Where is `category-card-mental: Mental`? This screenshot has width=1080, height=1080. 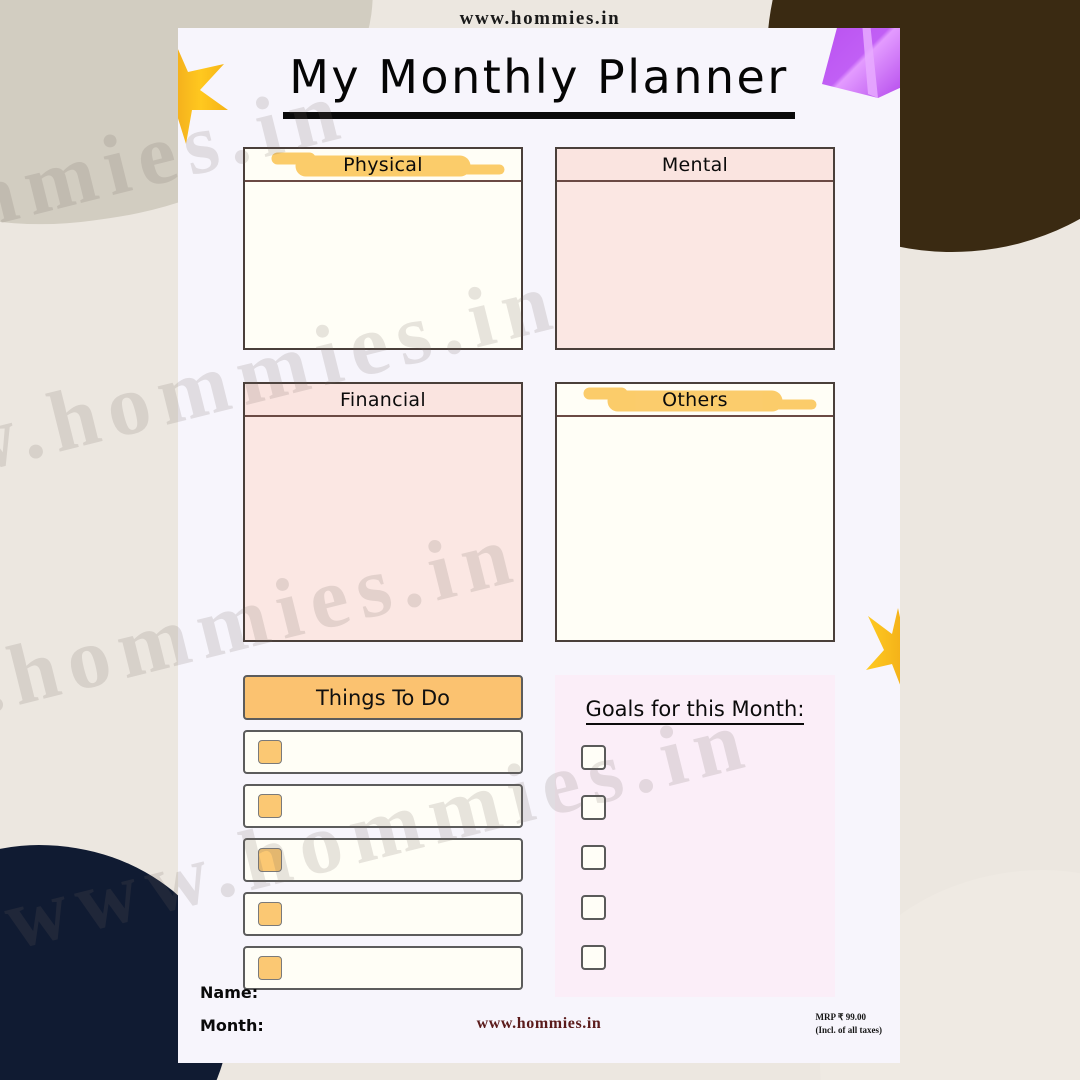 category-card-mental: Mental is located at coordinates (695, 248).